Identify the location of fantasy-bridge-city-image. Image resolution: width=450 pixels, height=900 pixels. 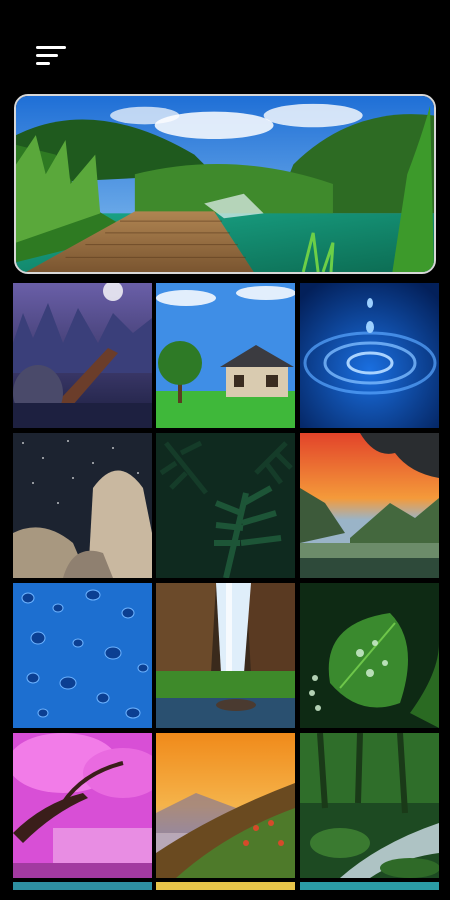
(82, 355).